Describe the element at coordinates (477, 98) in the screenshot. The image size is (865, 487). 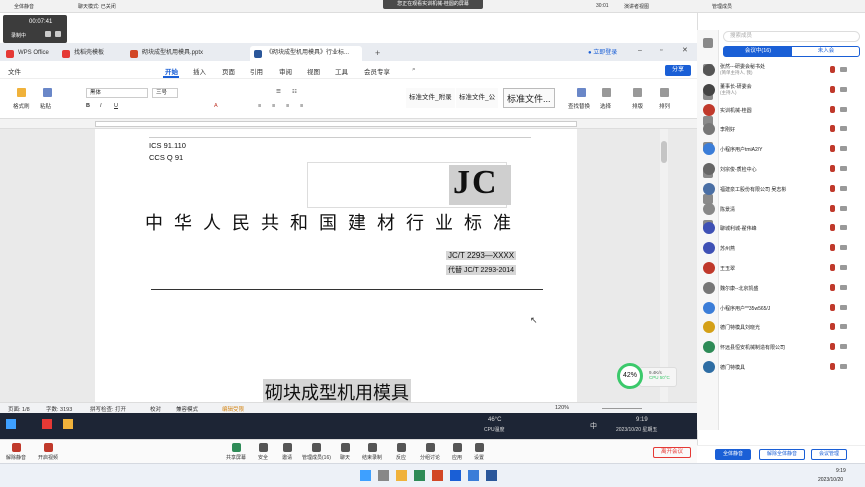
I see `style-public: 标准文件_公` at that location.